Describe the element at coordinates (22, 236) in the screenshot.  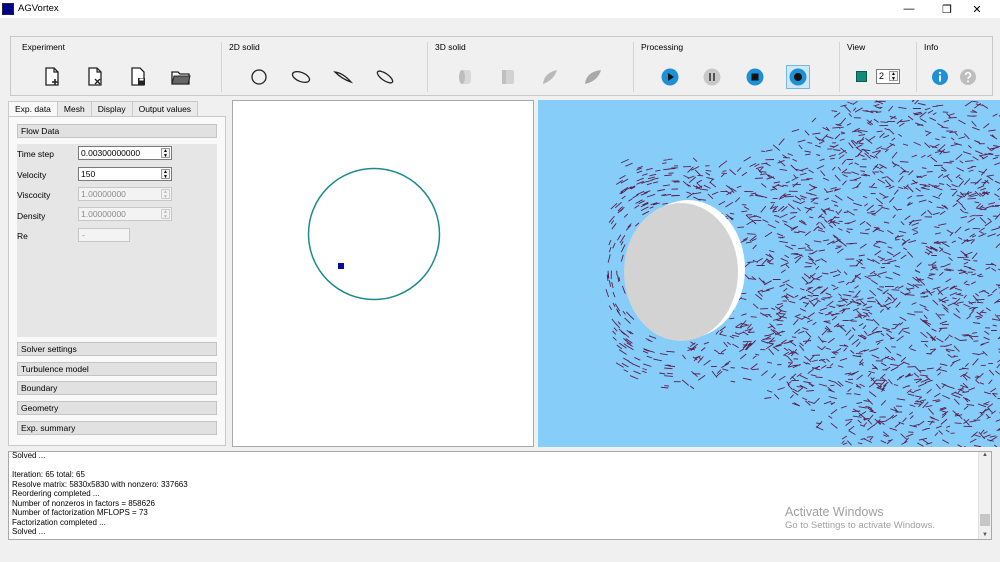
I see `re-label: Re` at that location.